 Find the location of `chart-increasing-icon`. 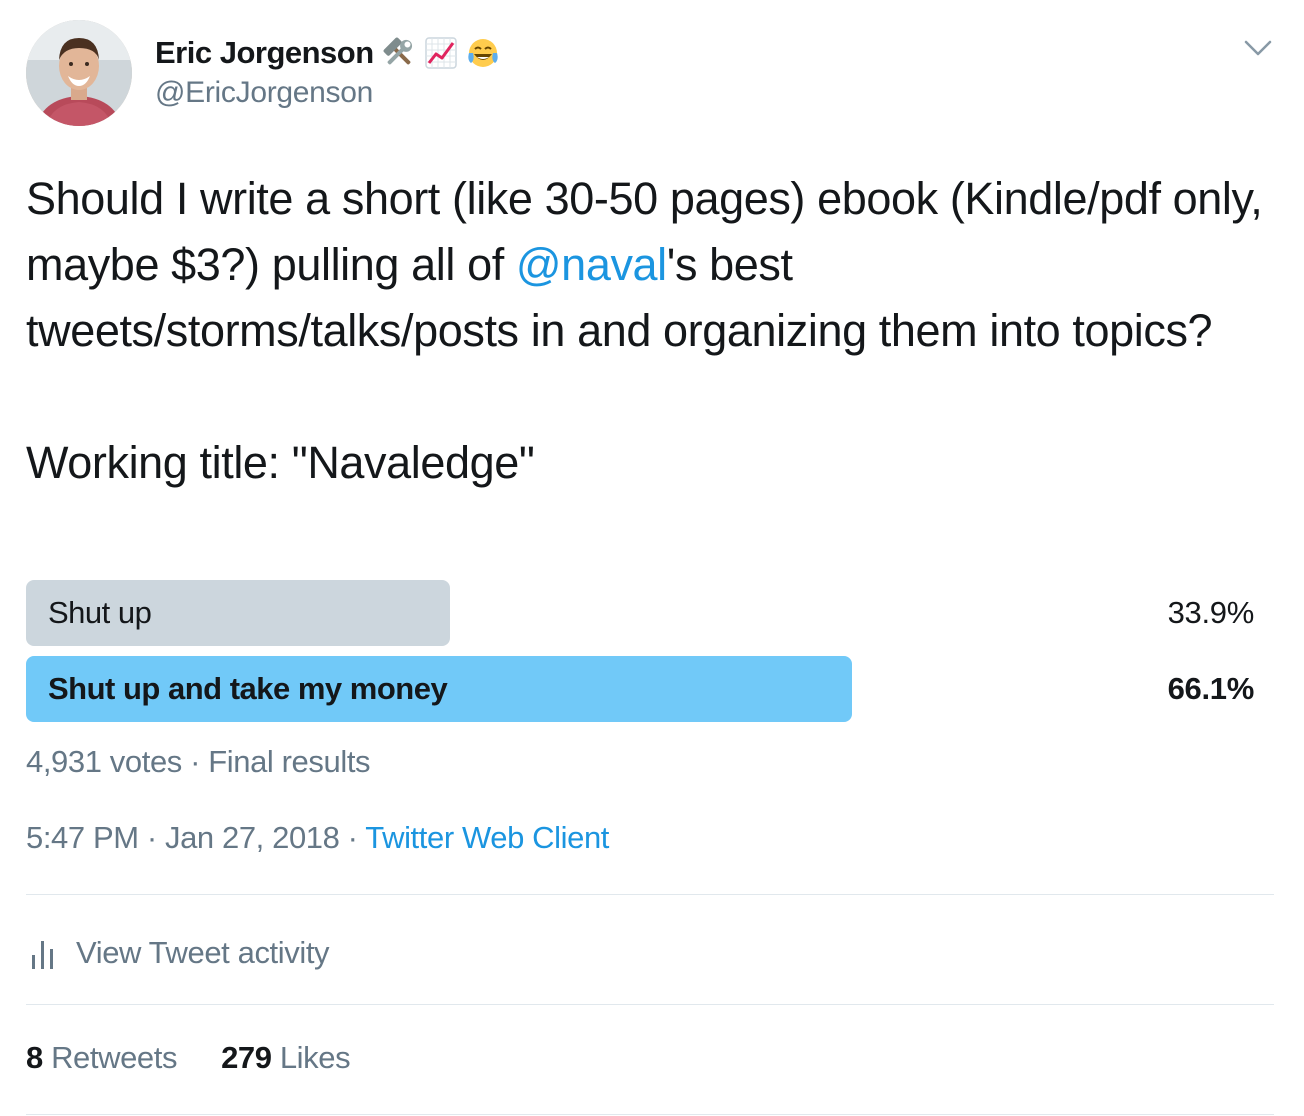

chart-increasing-icon is located at coordinates (440, 53).